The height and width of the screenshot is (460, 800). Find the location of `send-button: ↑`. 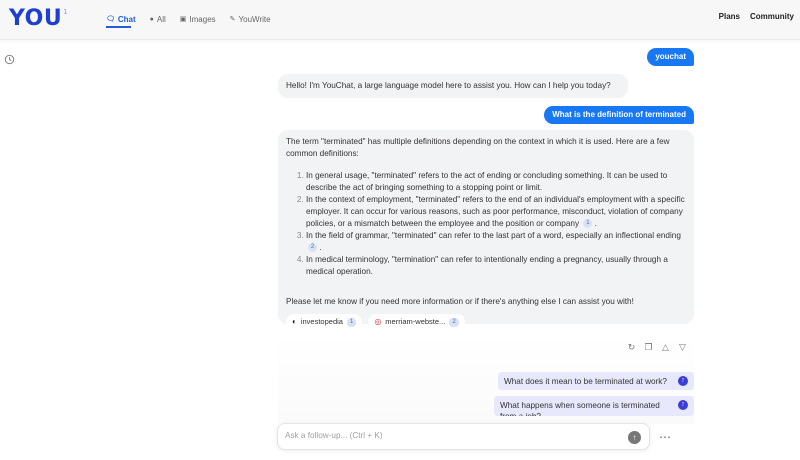

send-button: ↑ is located at coordinates (634, 437).